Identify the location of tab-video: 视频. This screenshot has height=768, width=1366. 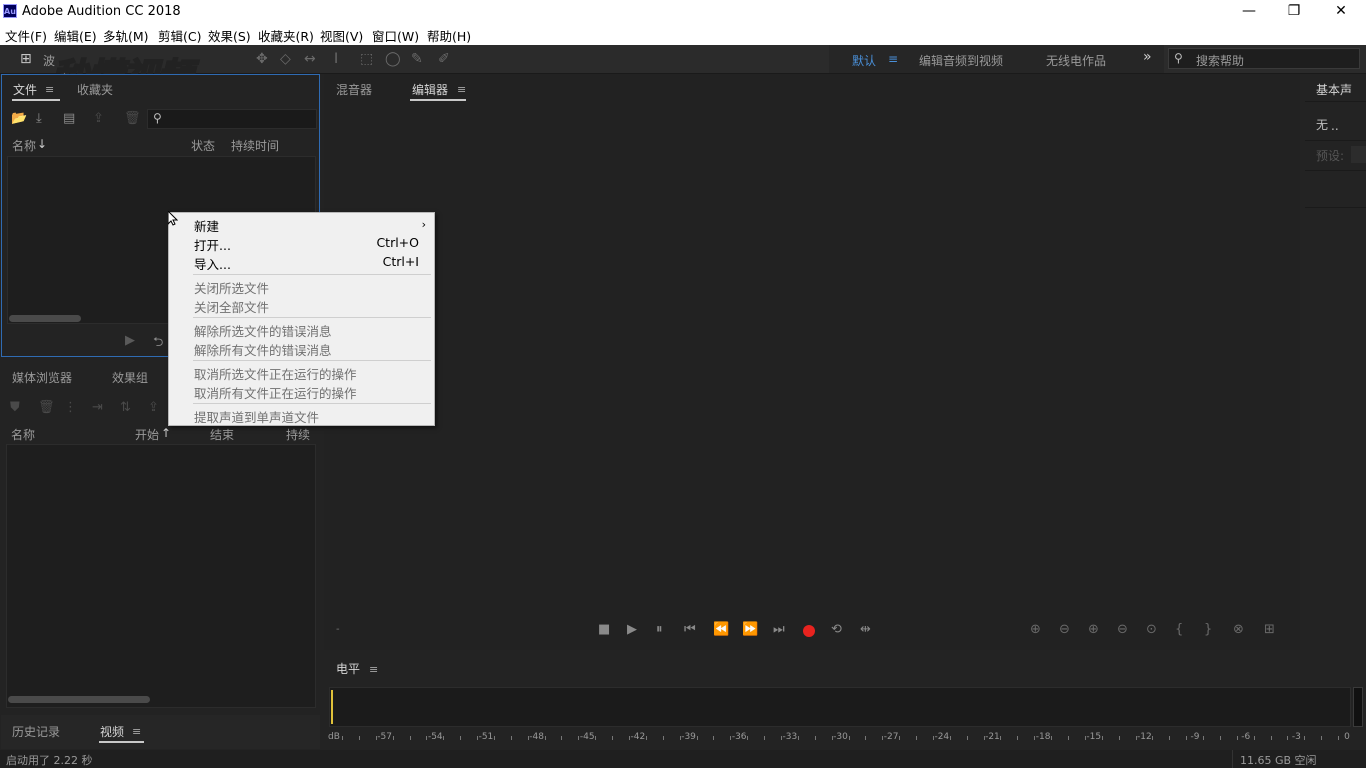
(112, 731).